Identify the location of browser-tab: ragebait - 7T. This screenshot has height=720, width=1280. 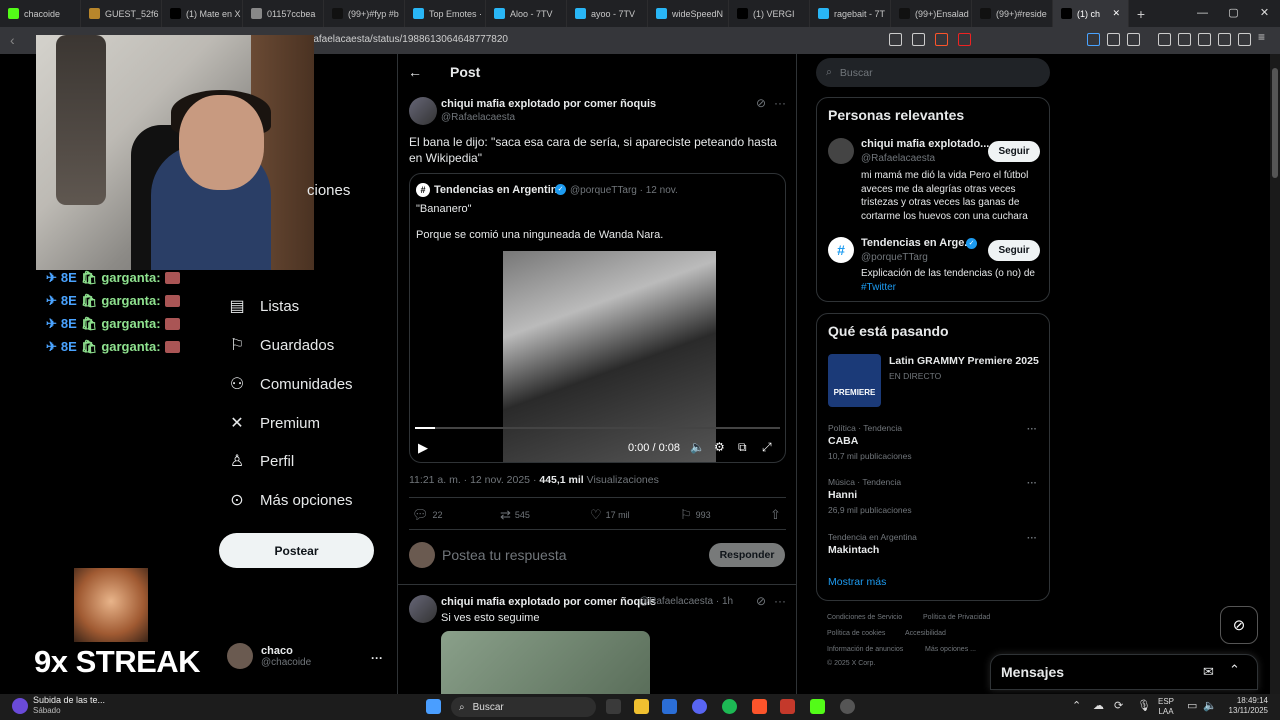
(850, 13).